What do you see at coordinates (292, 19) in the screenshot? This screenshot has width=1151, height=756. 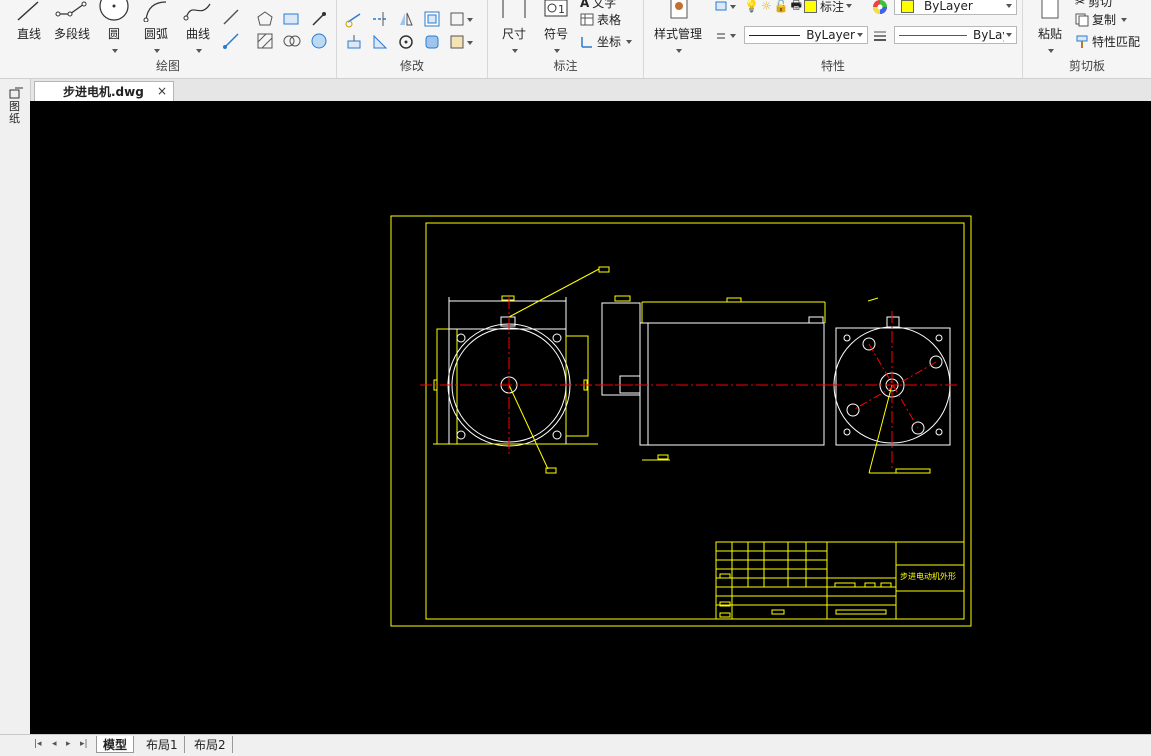 I see `block-icon` at bounding box center [292, 19].